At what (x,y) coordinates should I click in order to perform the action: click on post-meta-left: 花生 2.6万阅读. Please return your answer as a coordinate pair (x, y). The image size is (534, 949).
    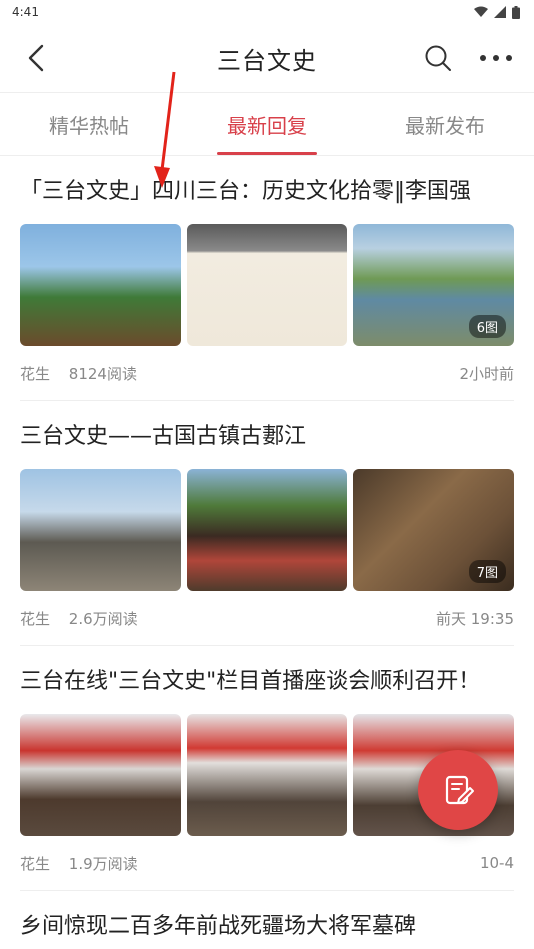
    Looking at the image, I should click on (79, 618).